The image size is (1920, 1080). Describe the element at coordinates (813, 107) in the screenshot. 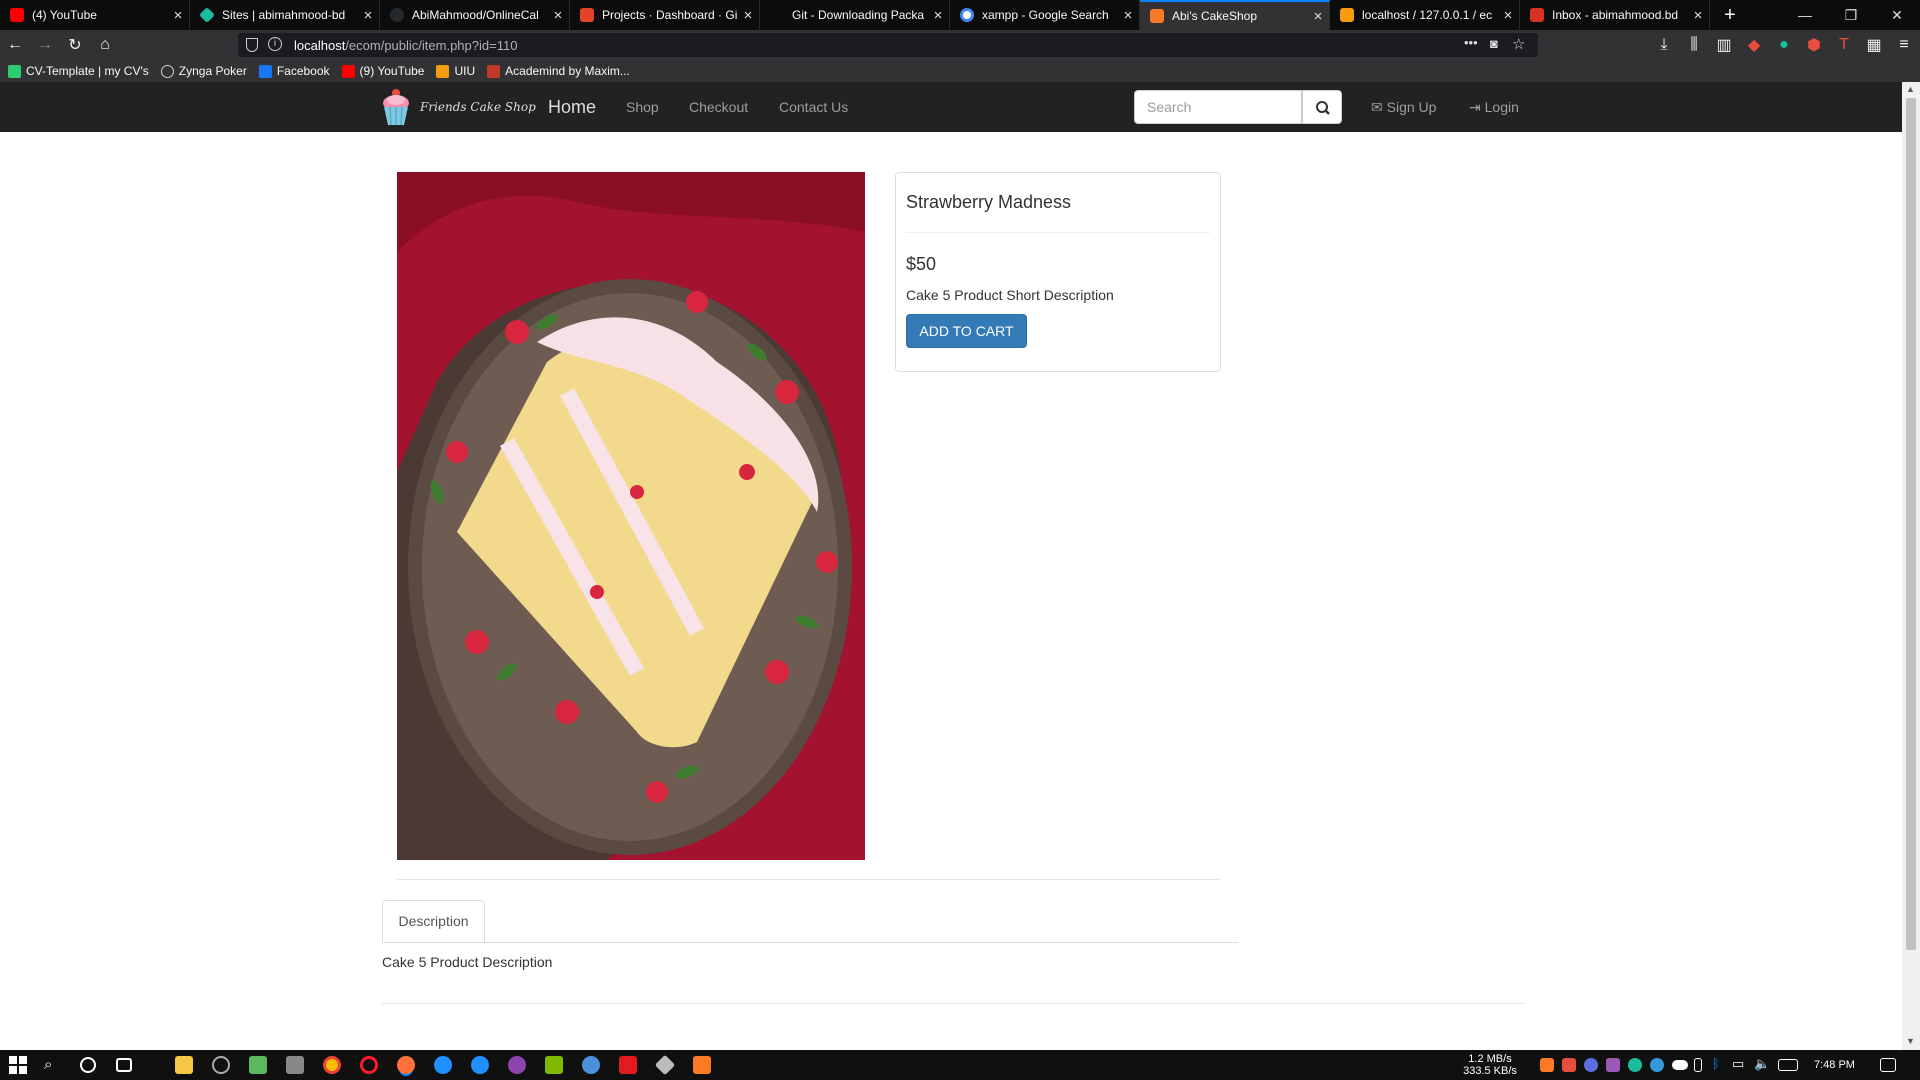

I see `nav-contact: Contact Us` at that location.